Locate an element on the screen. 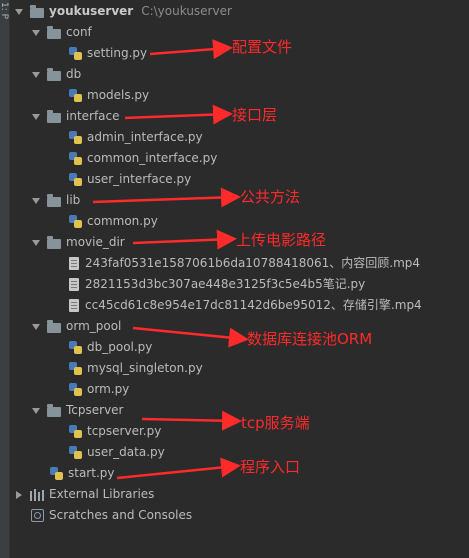 This screenshot has height=558, width=469. arrow-entry is located at coordinates (178, 468).